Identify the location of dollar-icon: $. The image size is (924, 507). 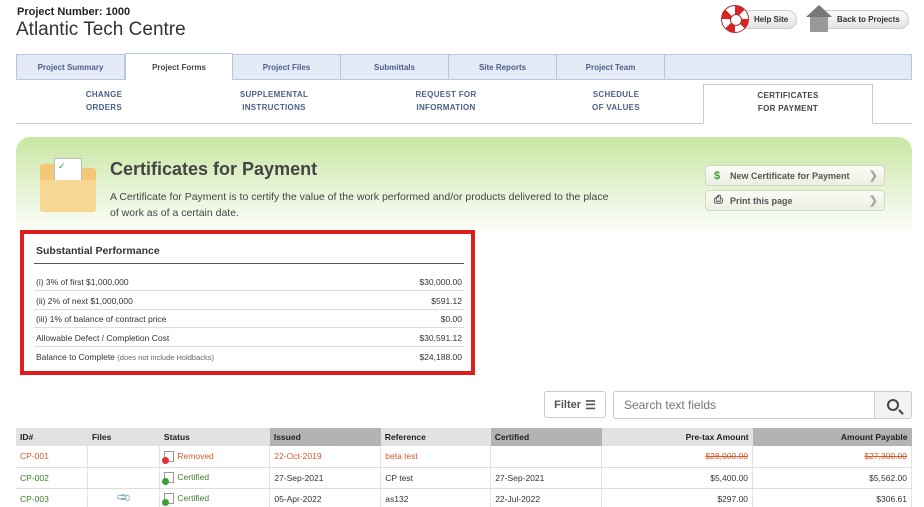
(717, 175).